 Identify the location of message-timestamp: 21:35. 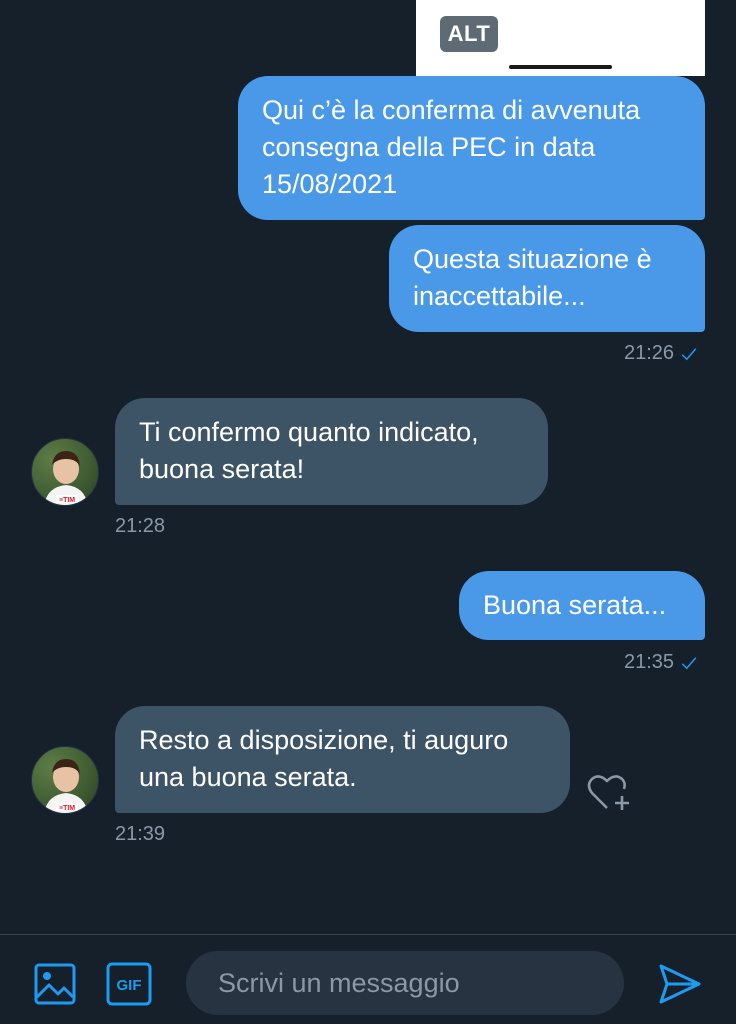
(661, 662).